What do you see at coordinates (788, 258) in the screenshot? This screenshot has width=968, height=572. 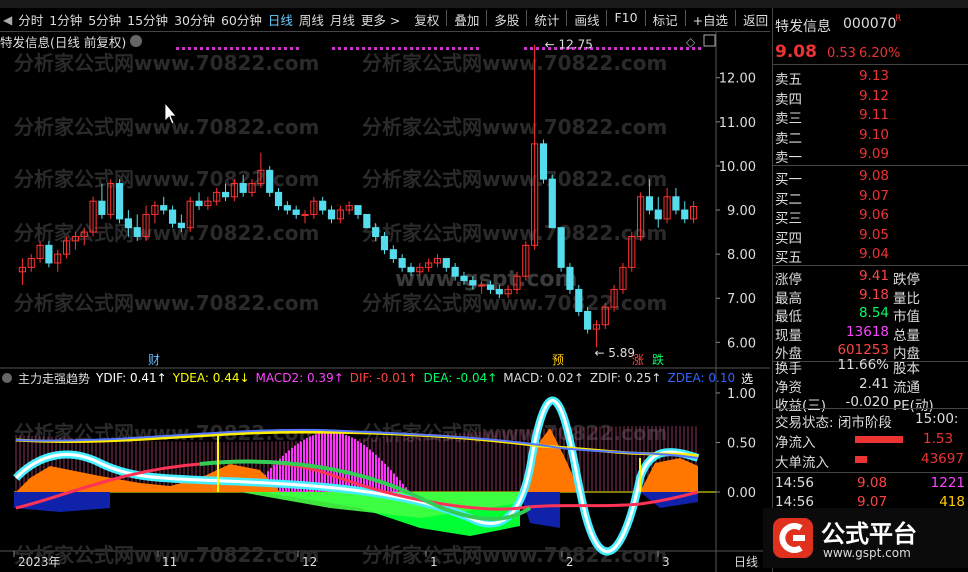 I see `bid-label: 买五` at bounding box center [788, 258].